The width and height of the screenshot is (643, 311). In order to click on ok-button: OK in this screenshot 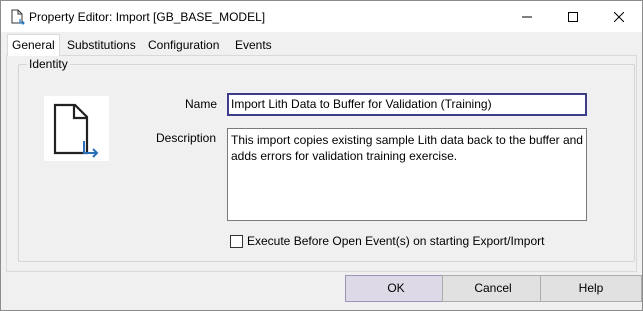, I will do `click(396, 288)`.